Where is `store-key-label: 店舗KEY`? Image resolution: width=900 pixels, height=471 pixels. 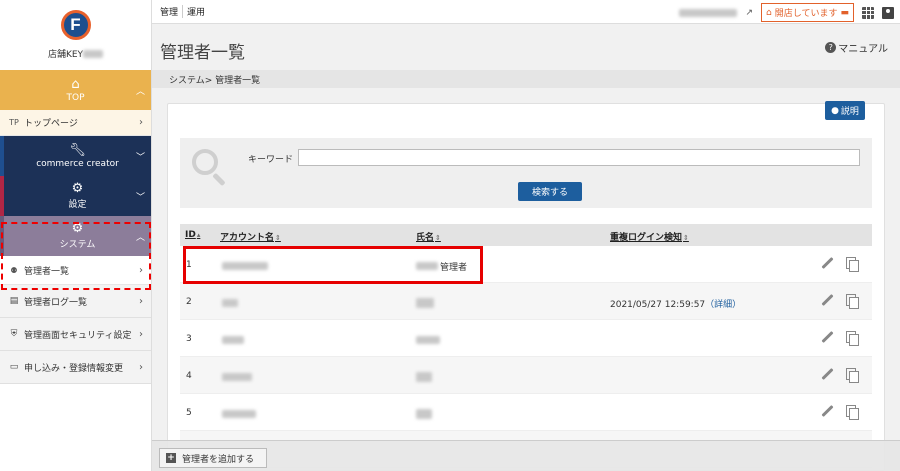
store-key-label: 店舗KEY is located at coordinates (65, 55).